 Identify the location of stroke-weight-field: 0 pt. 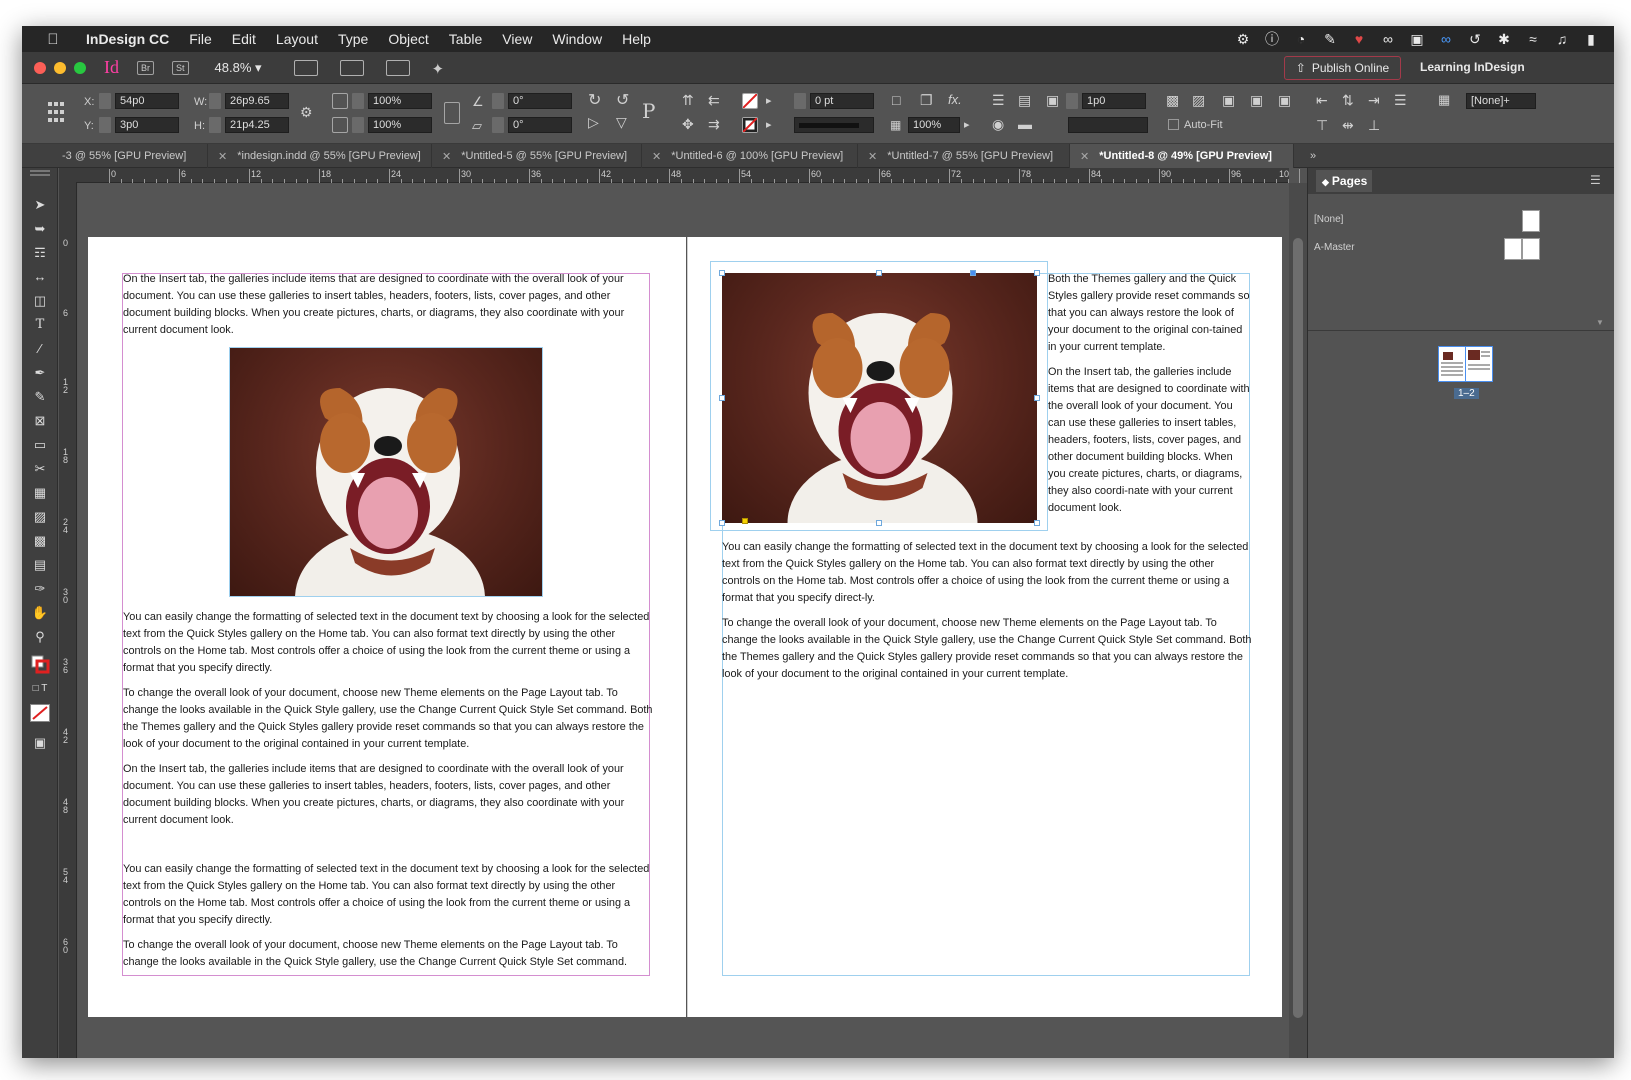
(842, 101).